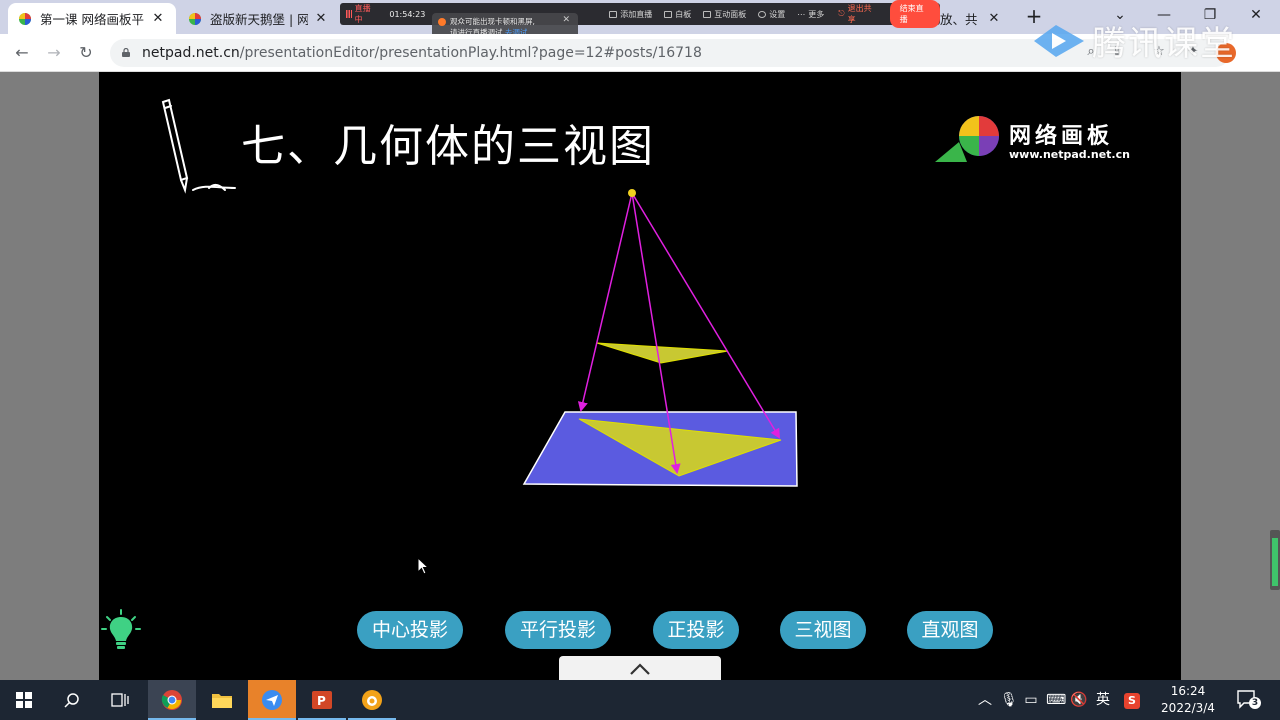 This screenshot has width=1280, height=720. What do you see at coordinates (1188, 700) in the screenshot?
I see `system-clock: 16:24 2022/3/4` at bounding box center [1188, 700].